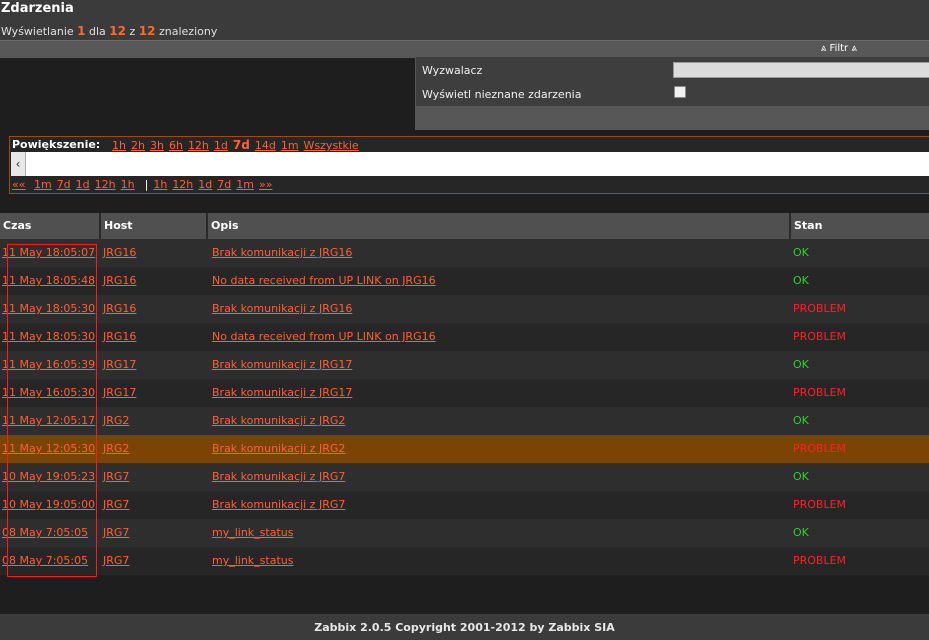 This screenshot has width=929, height=640. I want to click on info-prefix: Wyświetlanie, so click(37, 31).